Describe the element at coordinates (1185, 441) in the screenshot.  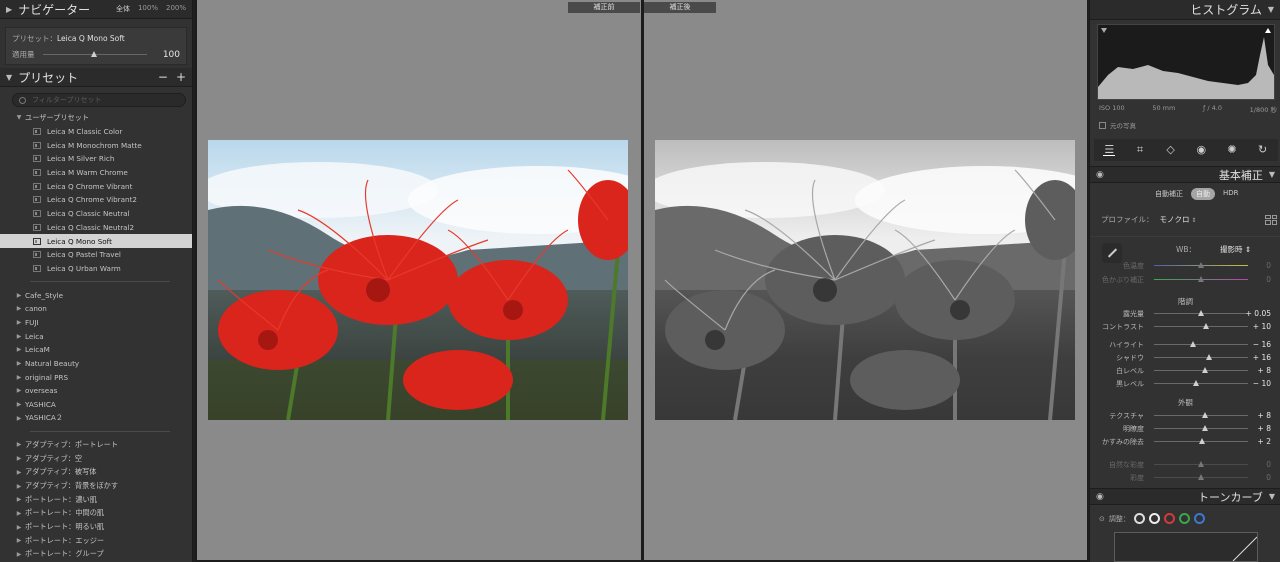
I see `adjust-slider: かすみの除去 + 2` at that location.